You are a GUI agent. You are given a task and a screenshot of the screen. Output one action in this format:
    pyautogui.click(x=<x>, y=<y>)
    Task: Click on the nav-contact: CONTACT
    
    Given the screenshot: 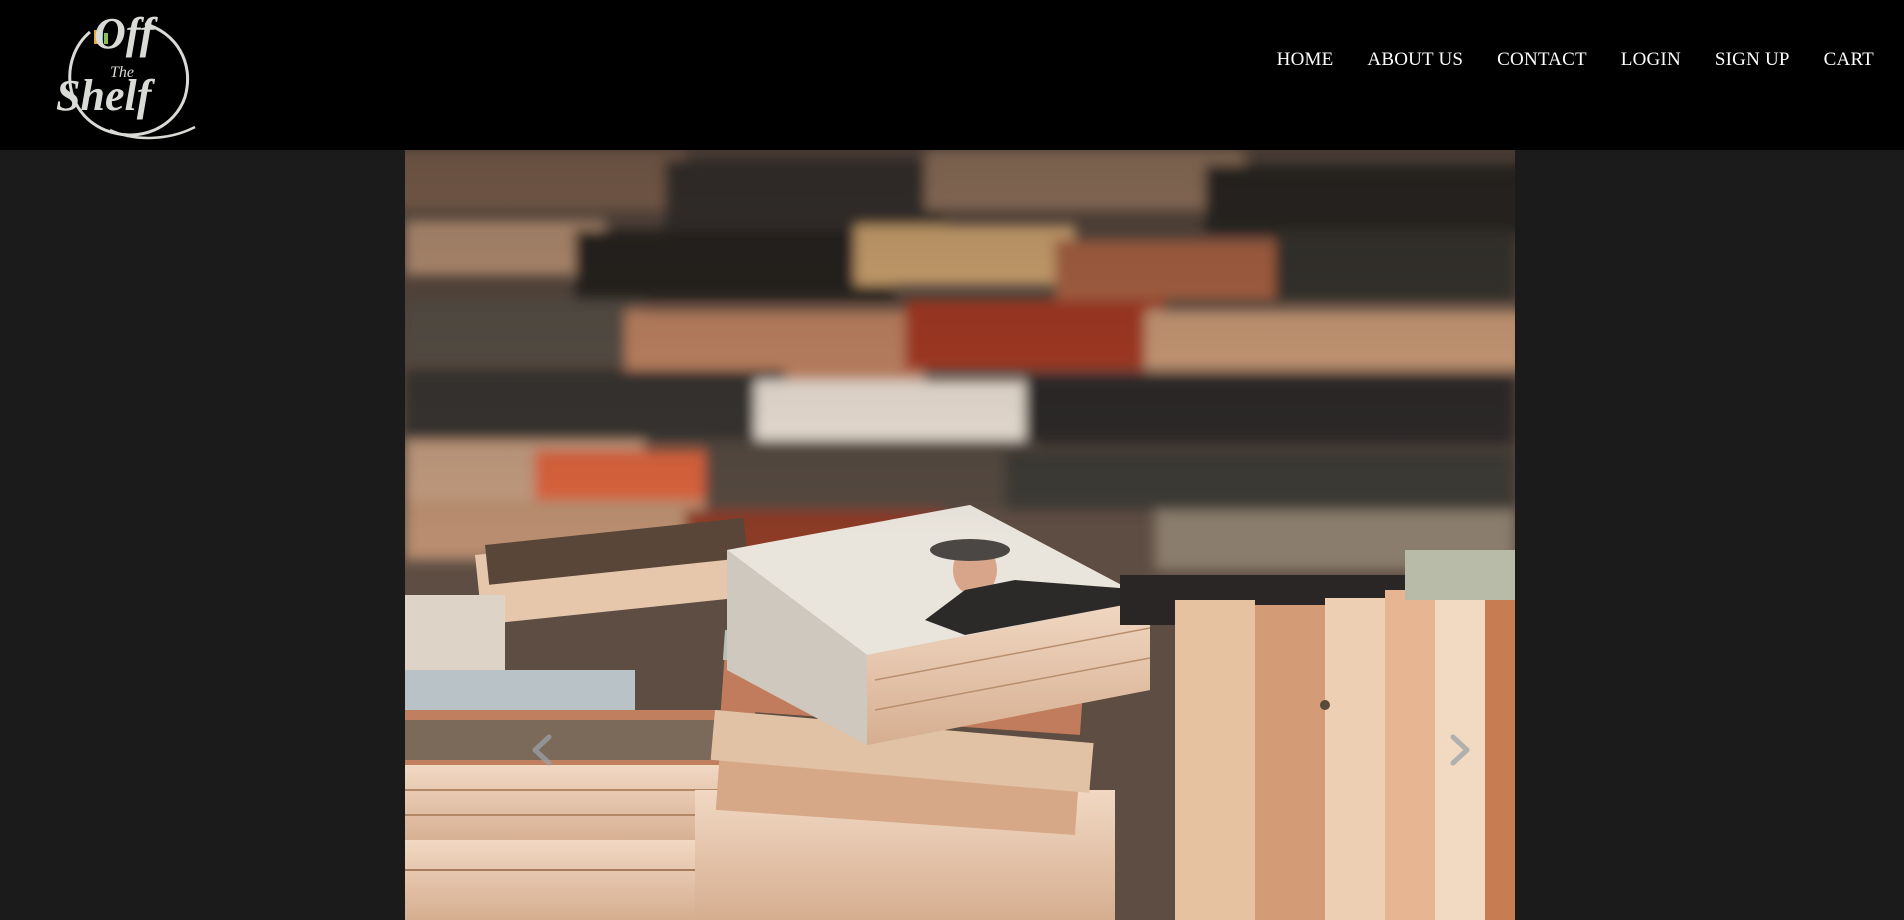 What is the action you would take?
    pyautogui.click(x=1525, y=60)
    